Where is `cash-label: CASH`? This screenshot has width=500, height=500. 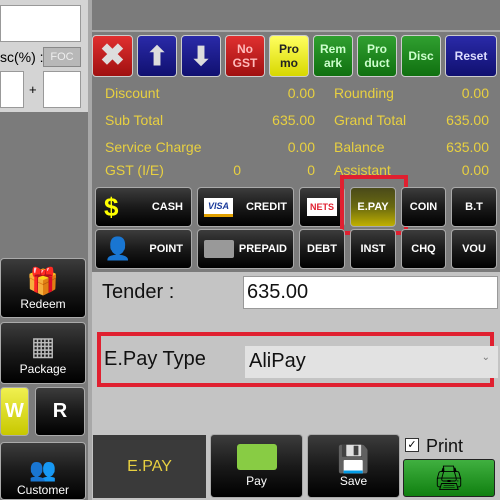
cash-label: CASH is located at coordinates (167, 207).